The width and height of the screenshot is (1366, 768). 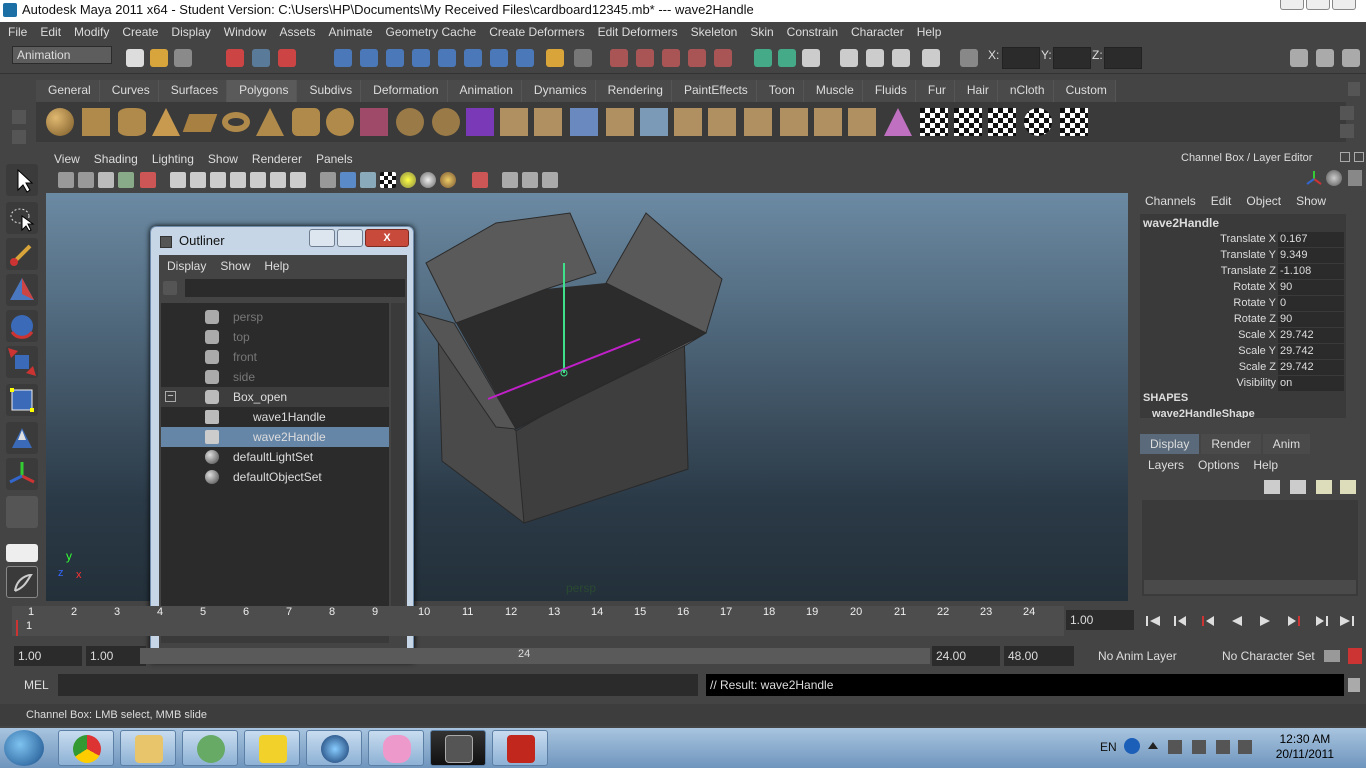 I want to click on channel-speed-icon, so click(x=1334, y=178).